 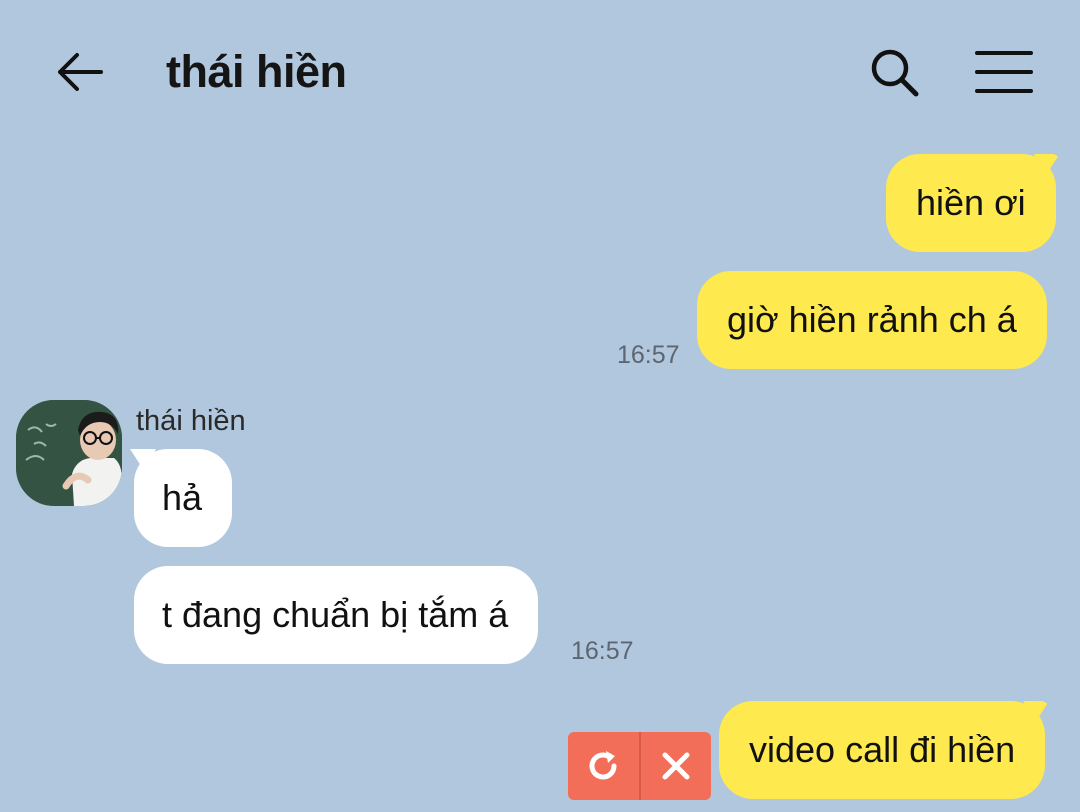 I want to click on menu-button, so click(x=1004, y=72).